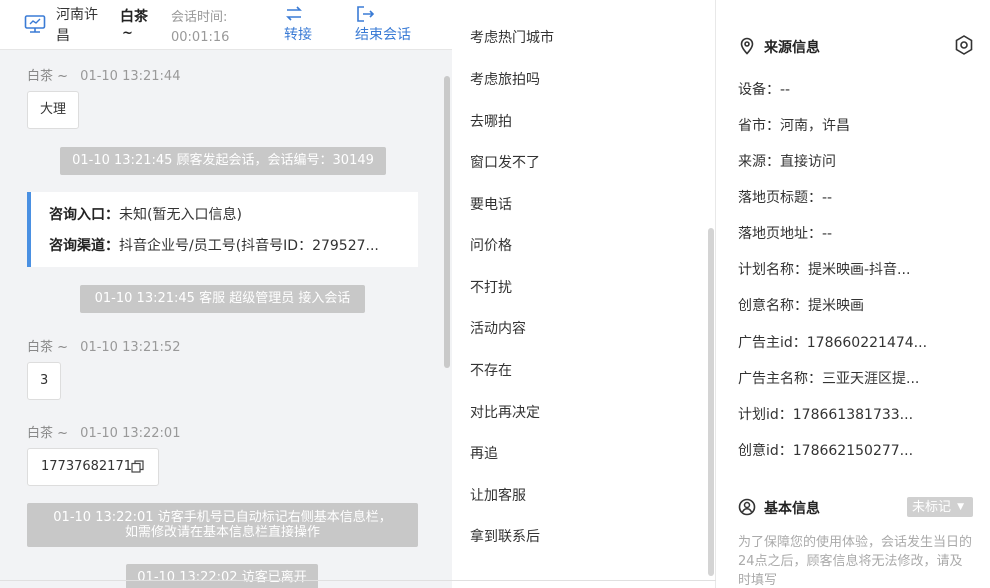 The image size is (990, 588). What do you see at coordinates (223, 161) in the screenshot?
I see `system-message-session-start: 01-10 13:21:45 顾客发起会话，会话编号：30149` at bounding box center [223, 161].